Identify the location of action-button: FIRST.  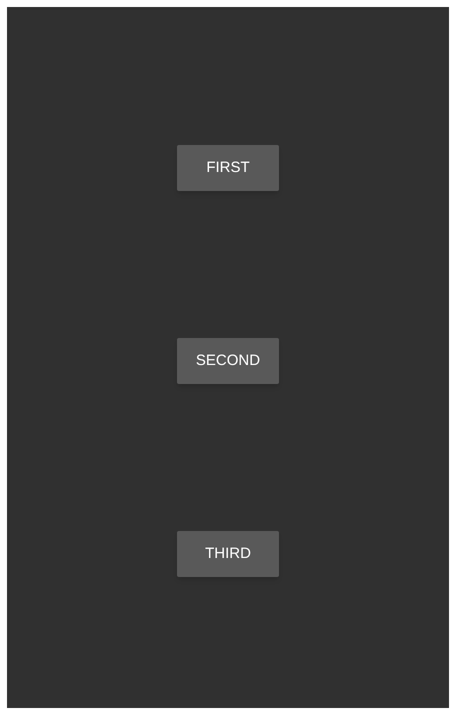
(228, 168).